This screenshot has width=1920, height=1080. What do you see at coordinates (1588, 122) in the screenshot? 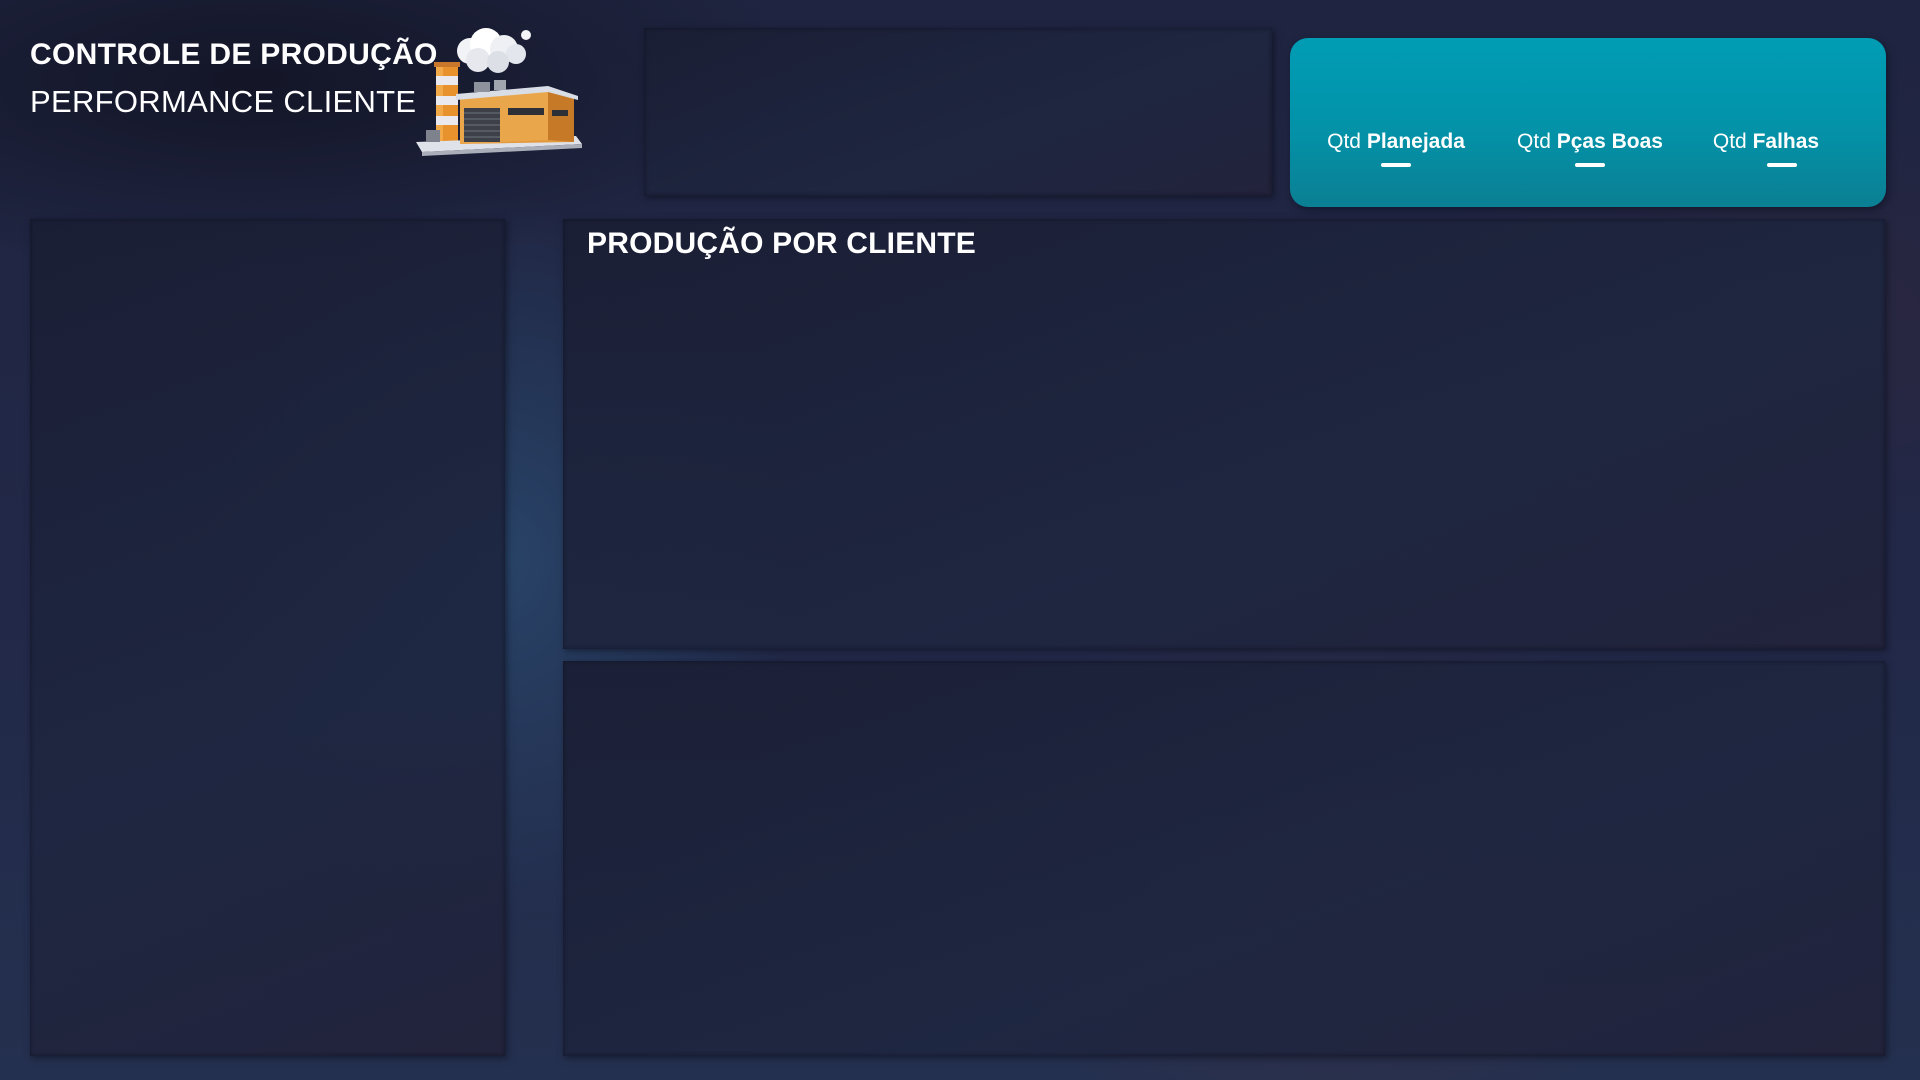
I see `kpi-card: Qtd Planejada Qtd Pças Boas Qtd Falhas` at bounding box center [1588, 122].